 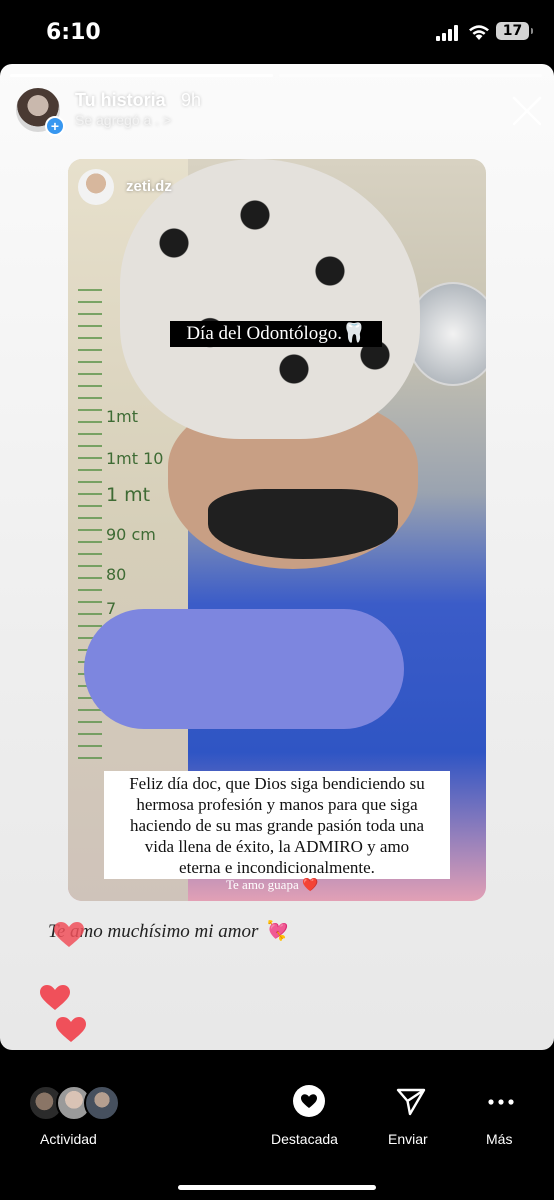 What do you see at coordinates (499, 1139) in the screenshot?
I see `more-label: Más` at bounding box center [499, 1139].